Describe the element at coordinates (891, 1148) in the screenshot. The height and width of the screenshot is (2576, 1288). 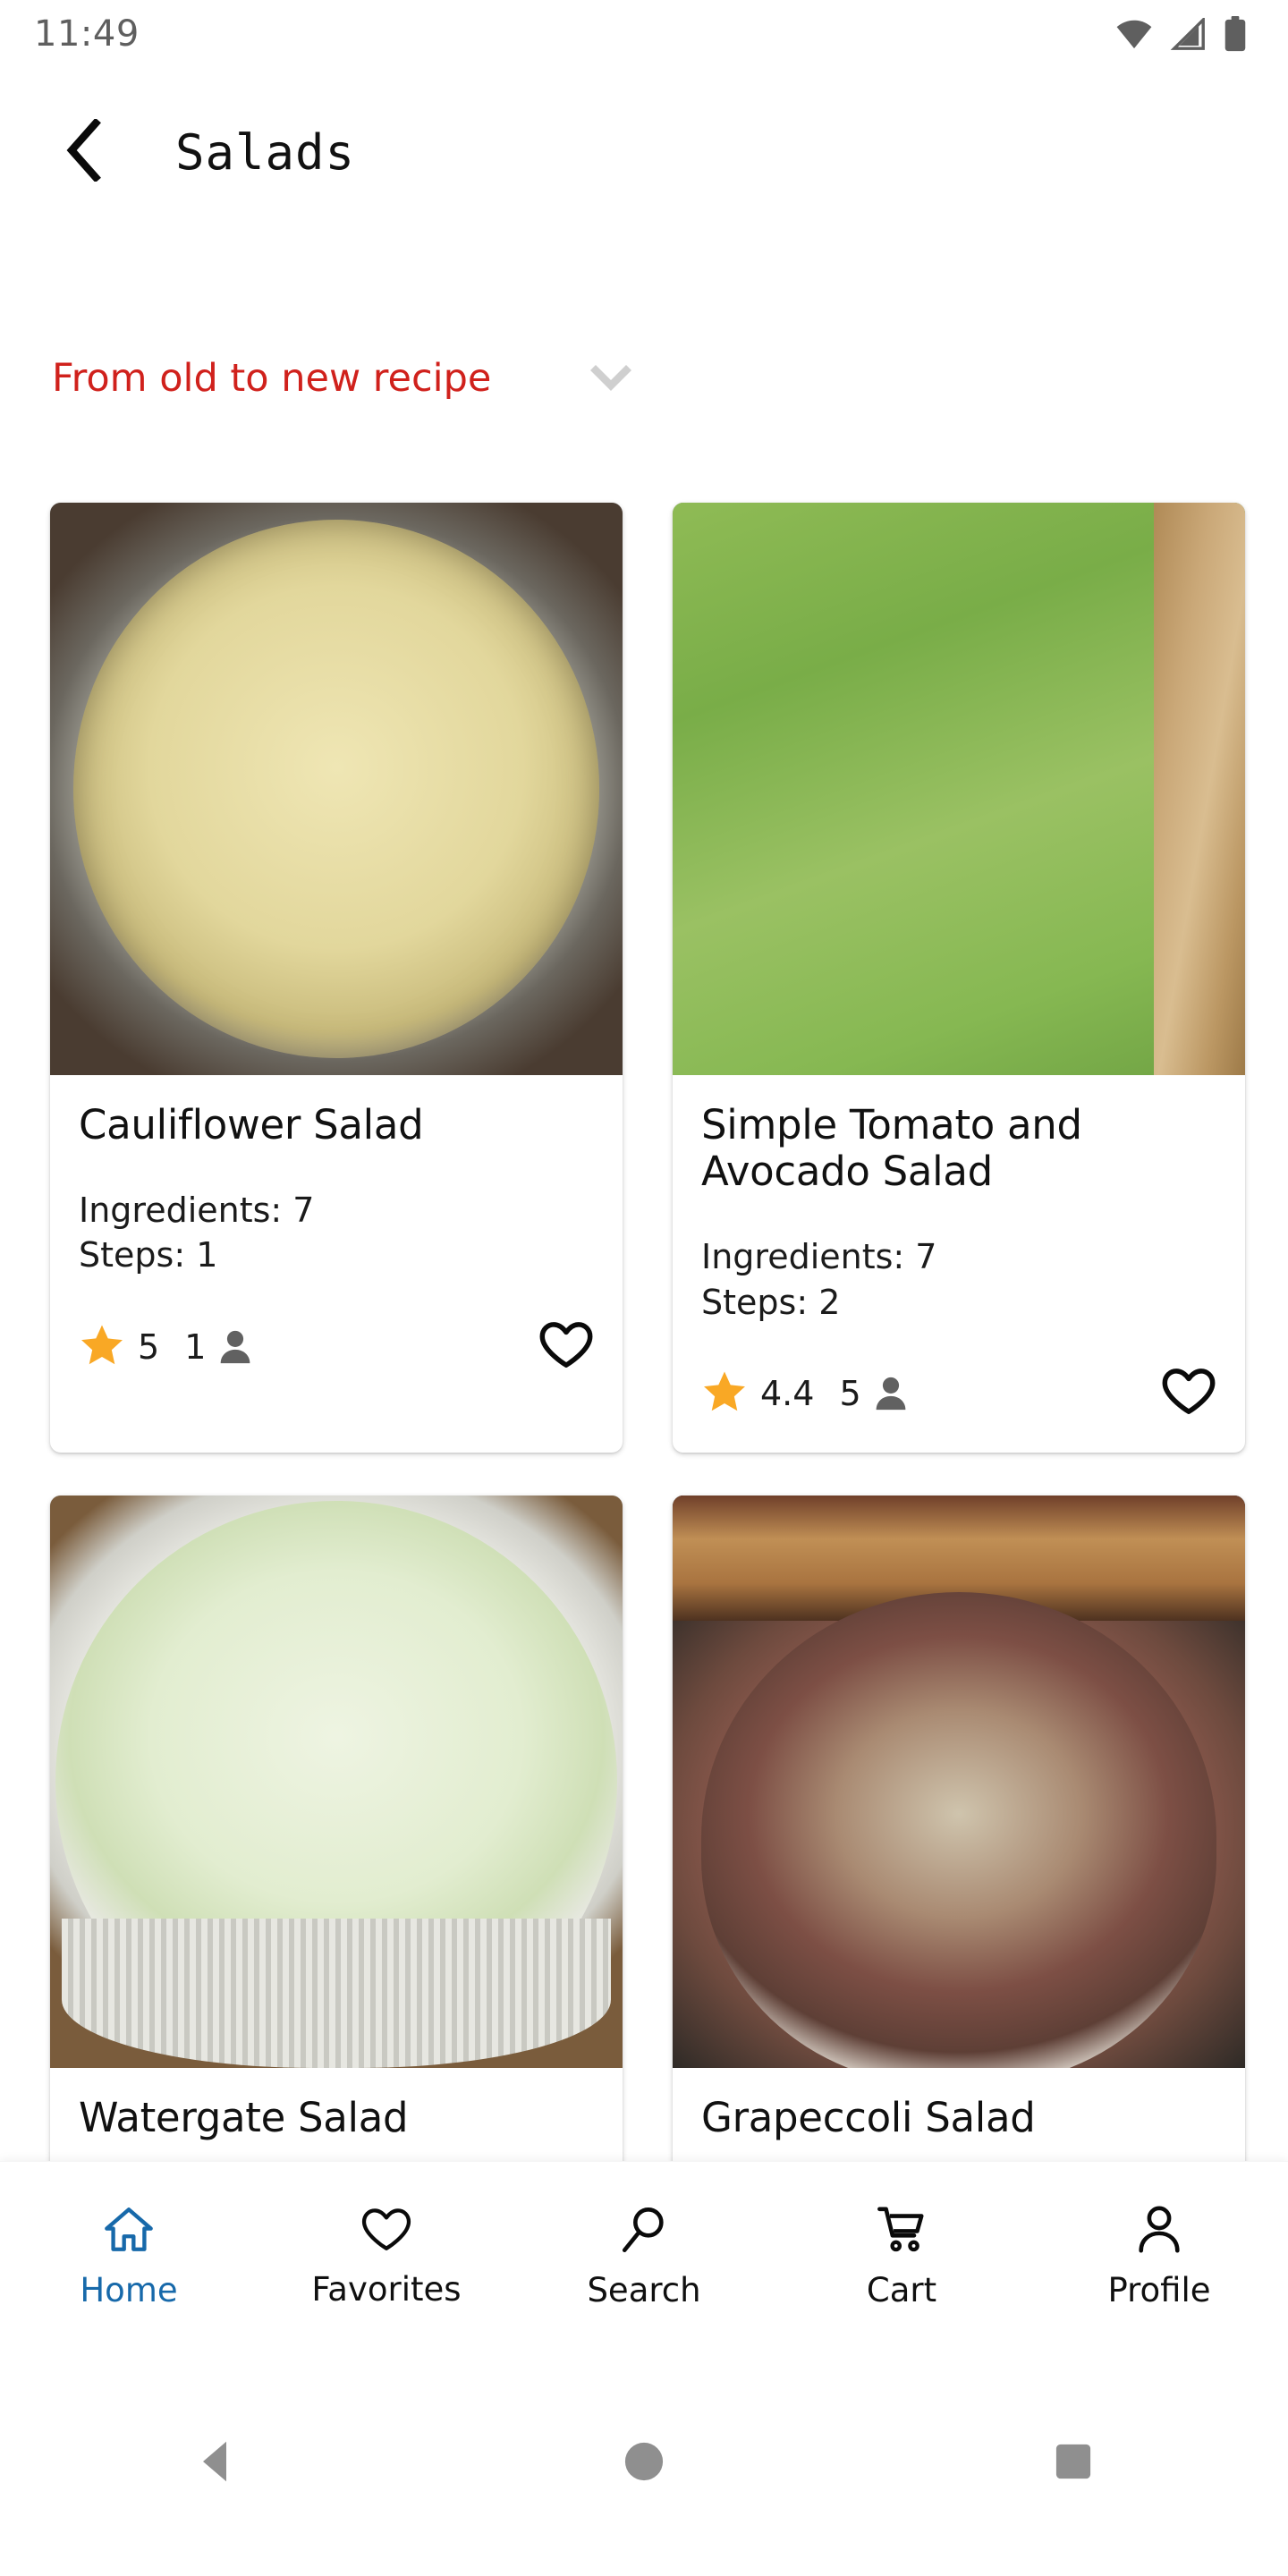
I see `recipe-title: Simple Tomato and Avocado Salad` at that location.